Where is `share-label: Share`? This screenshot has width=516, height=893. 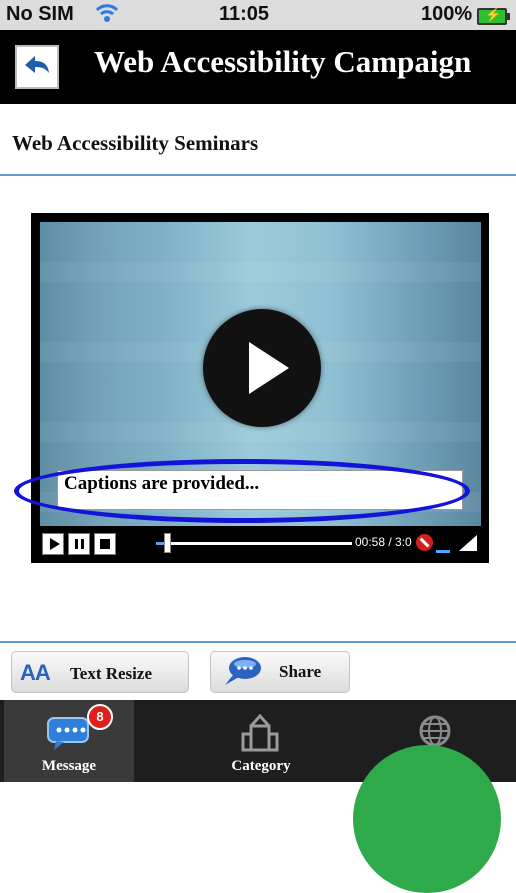
share-label: Share is located at coordinates (300, 671).